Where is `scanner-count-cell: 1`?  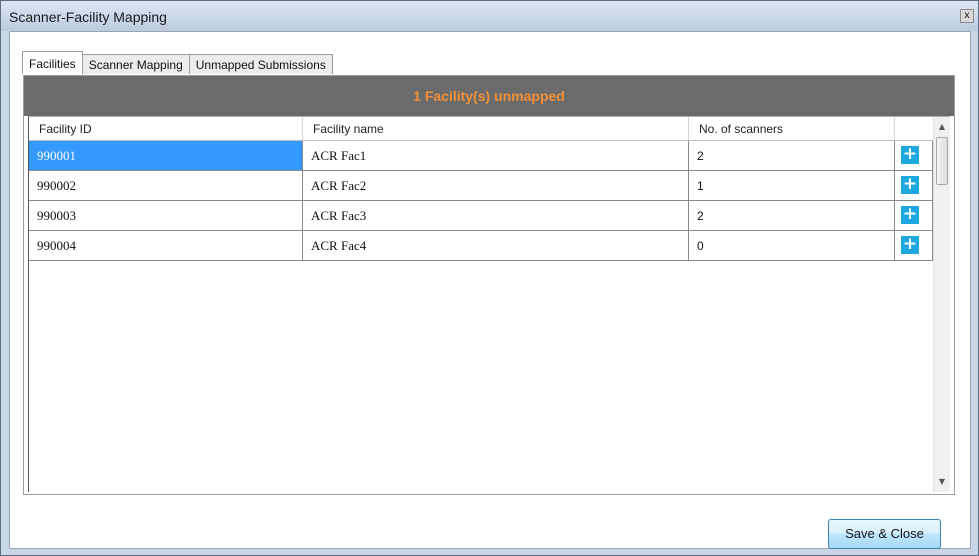 scanner-count-cell: 1 is located at coordinates (792, 186).